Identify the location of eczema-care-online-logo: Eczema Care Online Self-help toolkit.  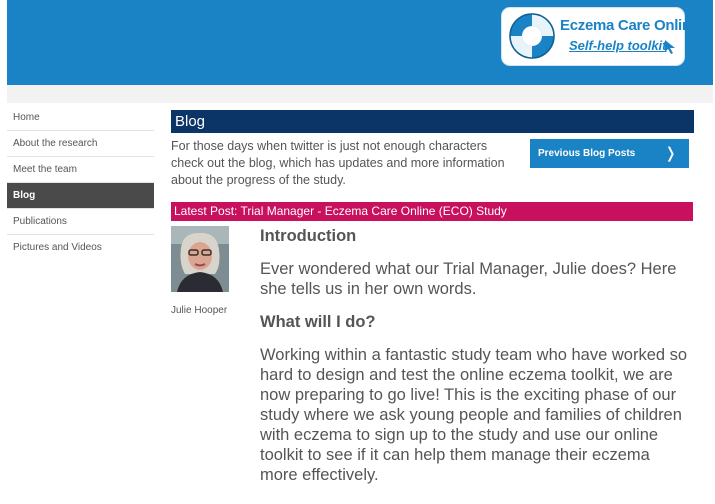
(600, 36).